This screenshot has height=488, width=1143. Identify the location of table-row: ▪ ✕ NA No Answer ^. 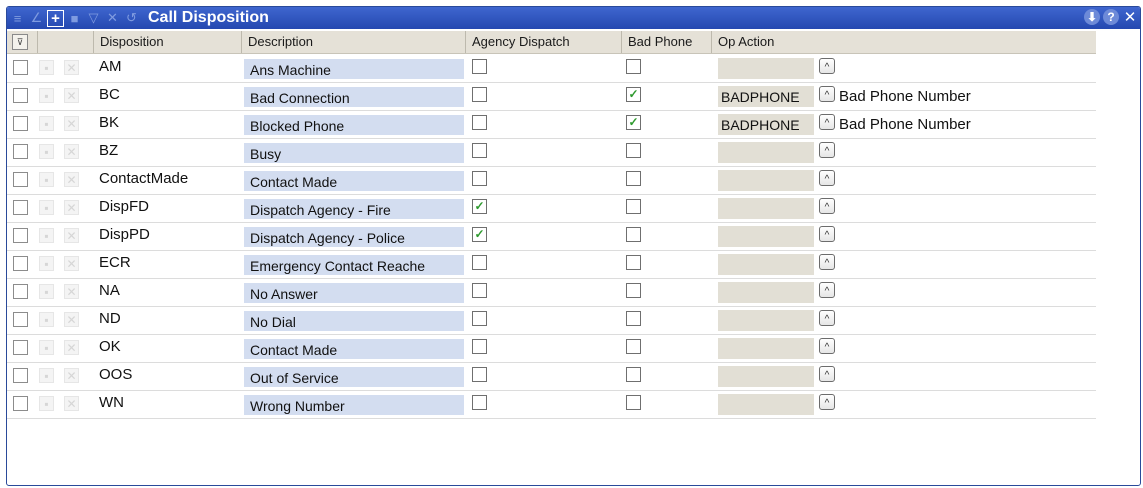
(551, 292).